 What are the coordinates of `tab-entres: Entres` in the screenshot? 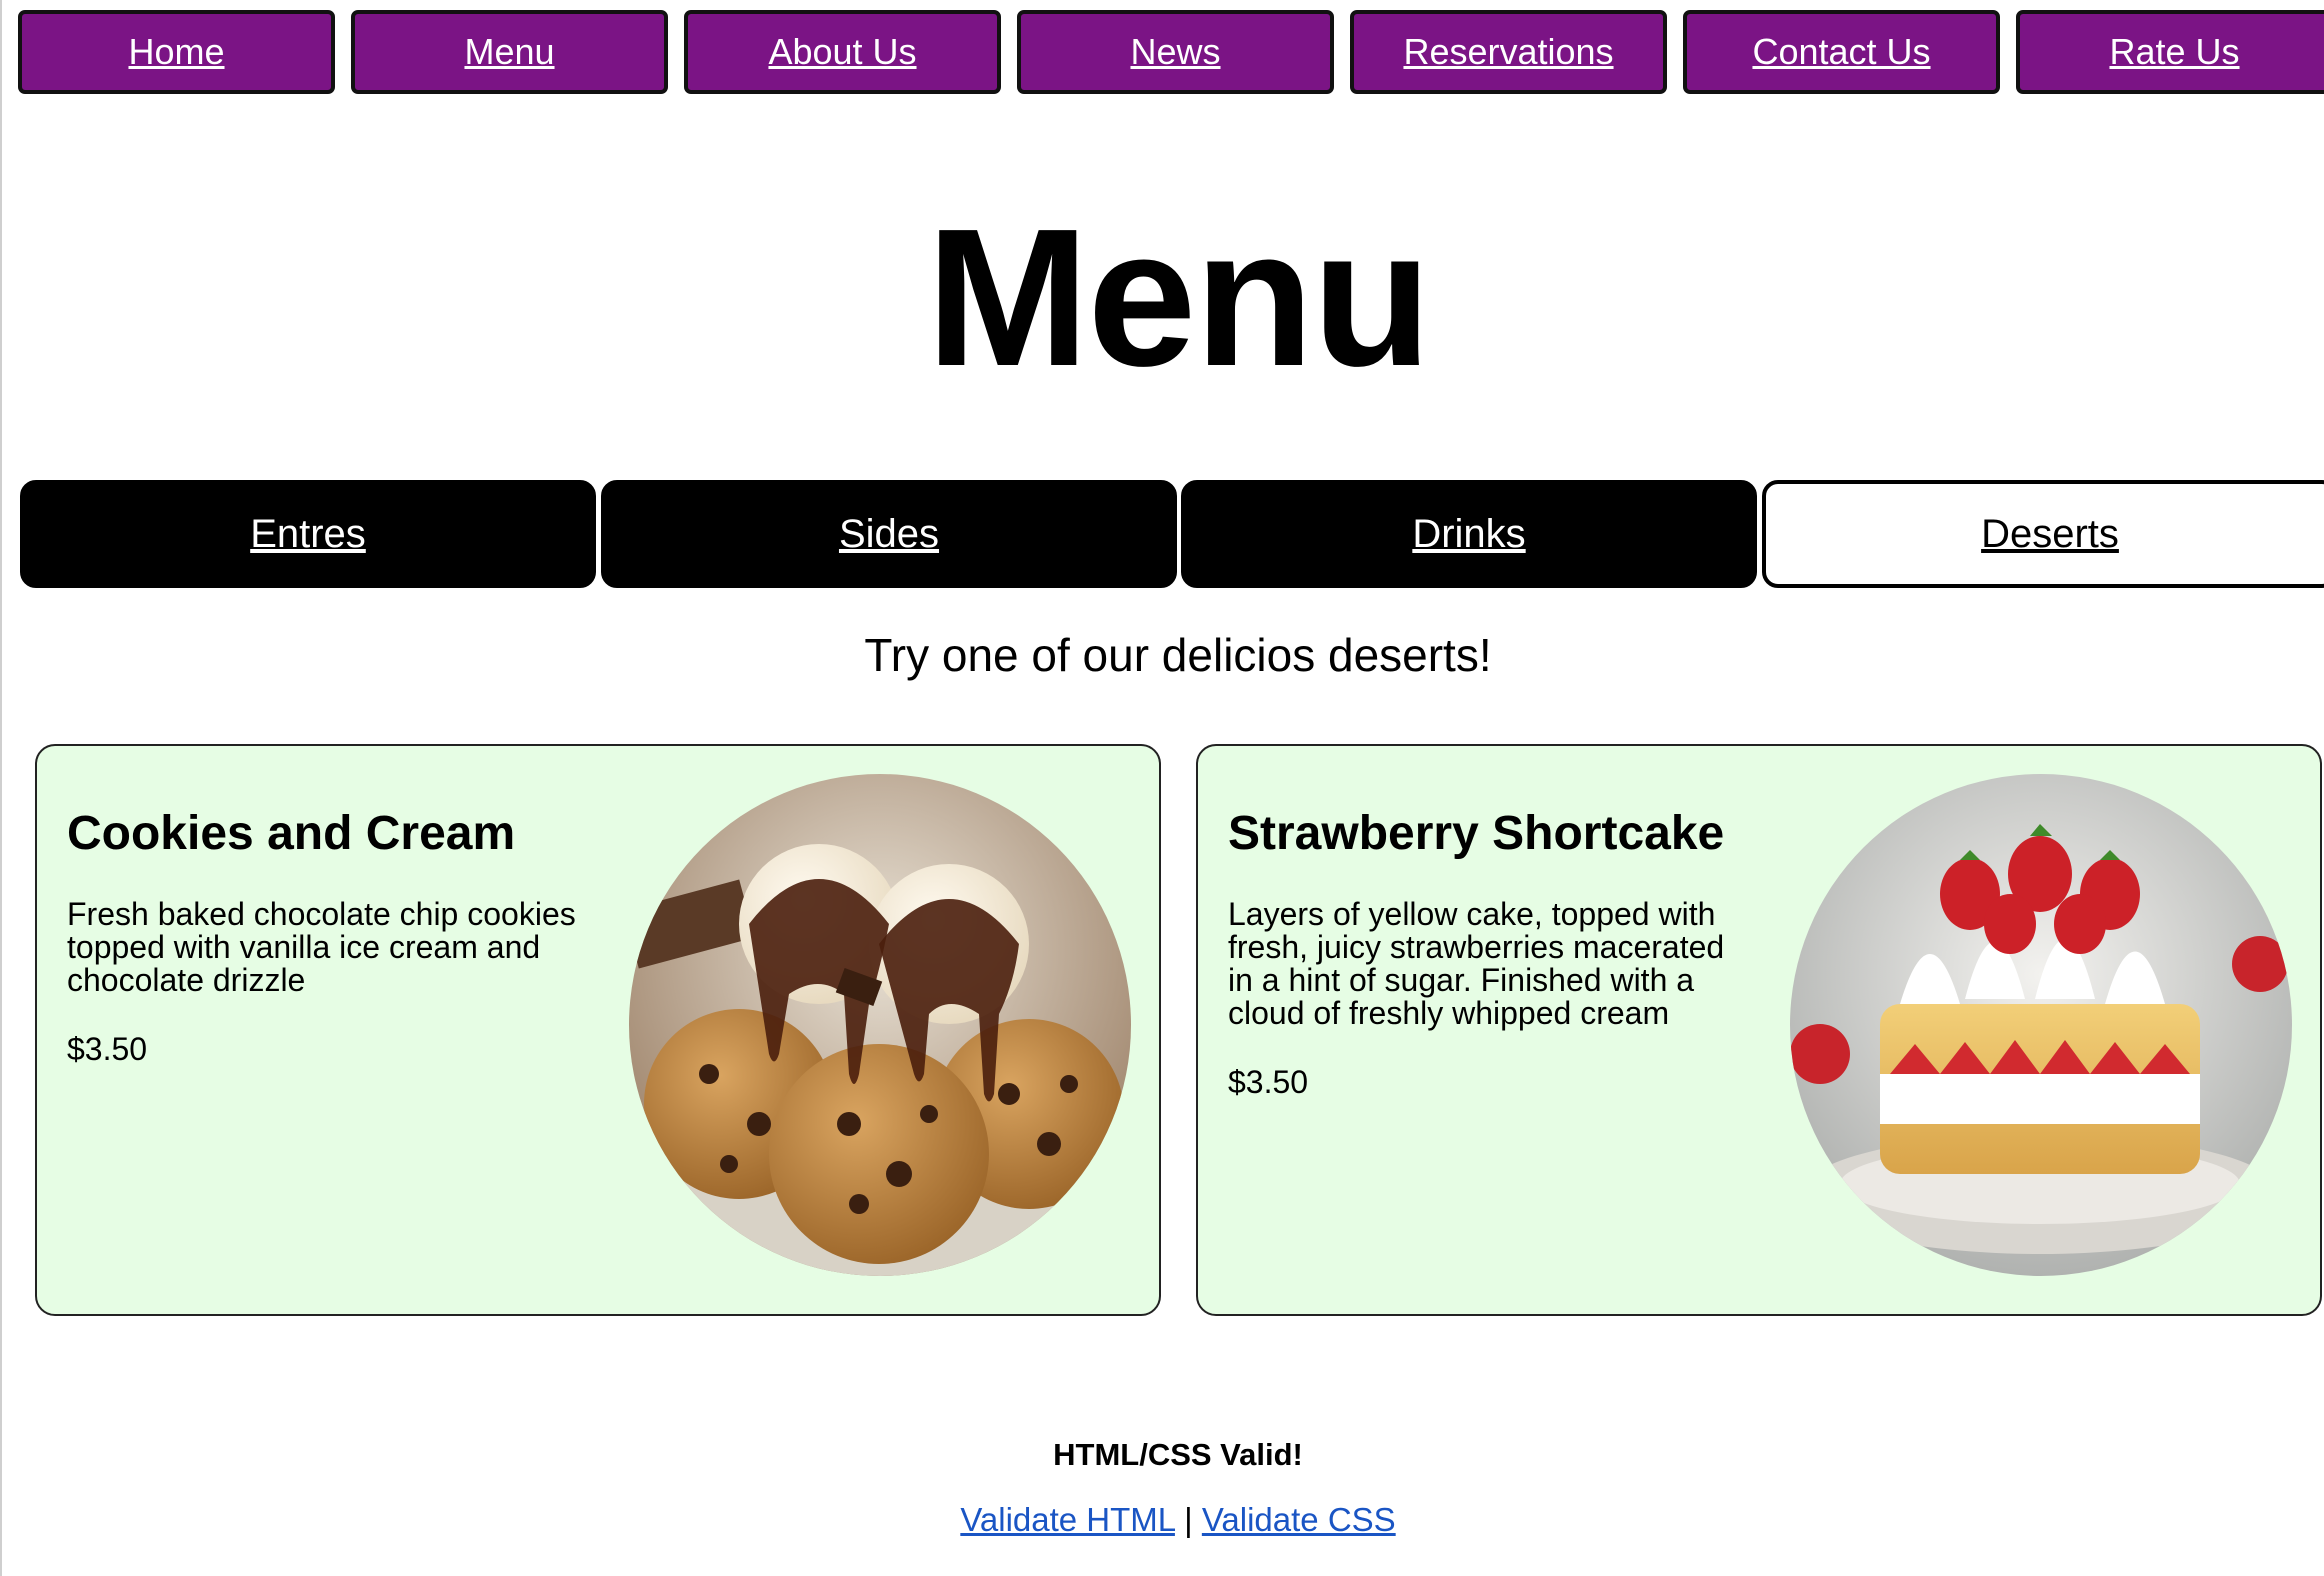 It's located at (308, 534).